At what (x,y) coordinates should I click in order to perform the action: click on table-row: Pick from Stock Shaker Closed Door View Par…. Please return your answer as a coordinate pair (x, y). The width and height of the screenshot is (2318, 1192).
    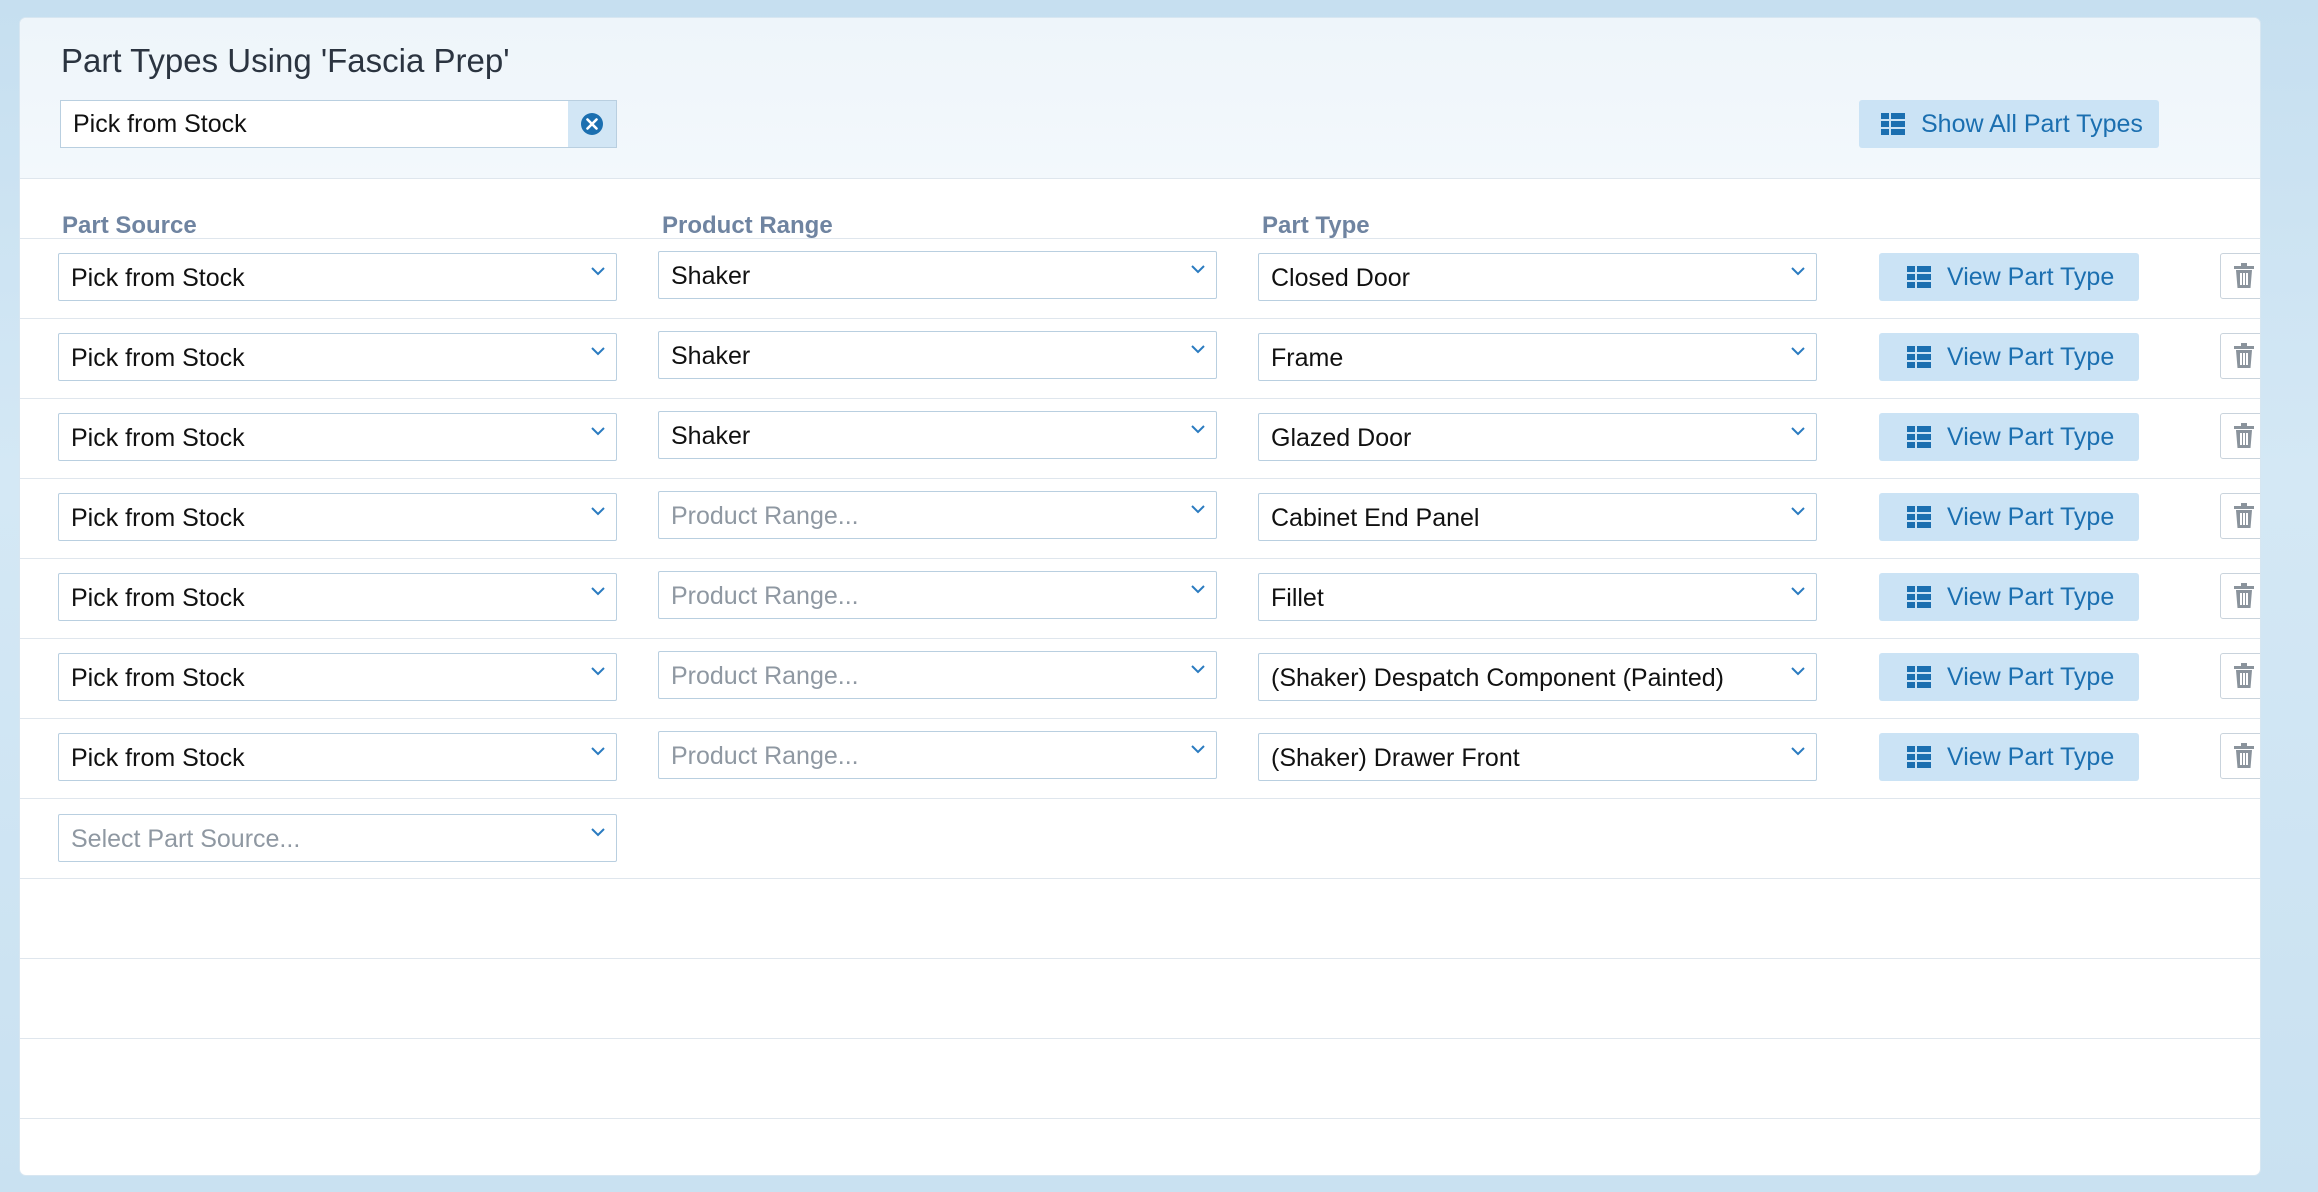
    Looking at the image, I should click on (1140, 278).